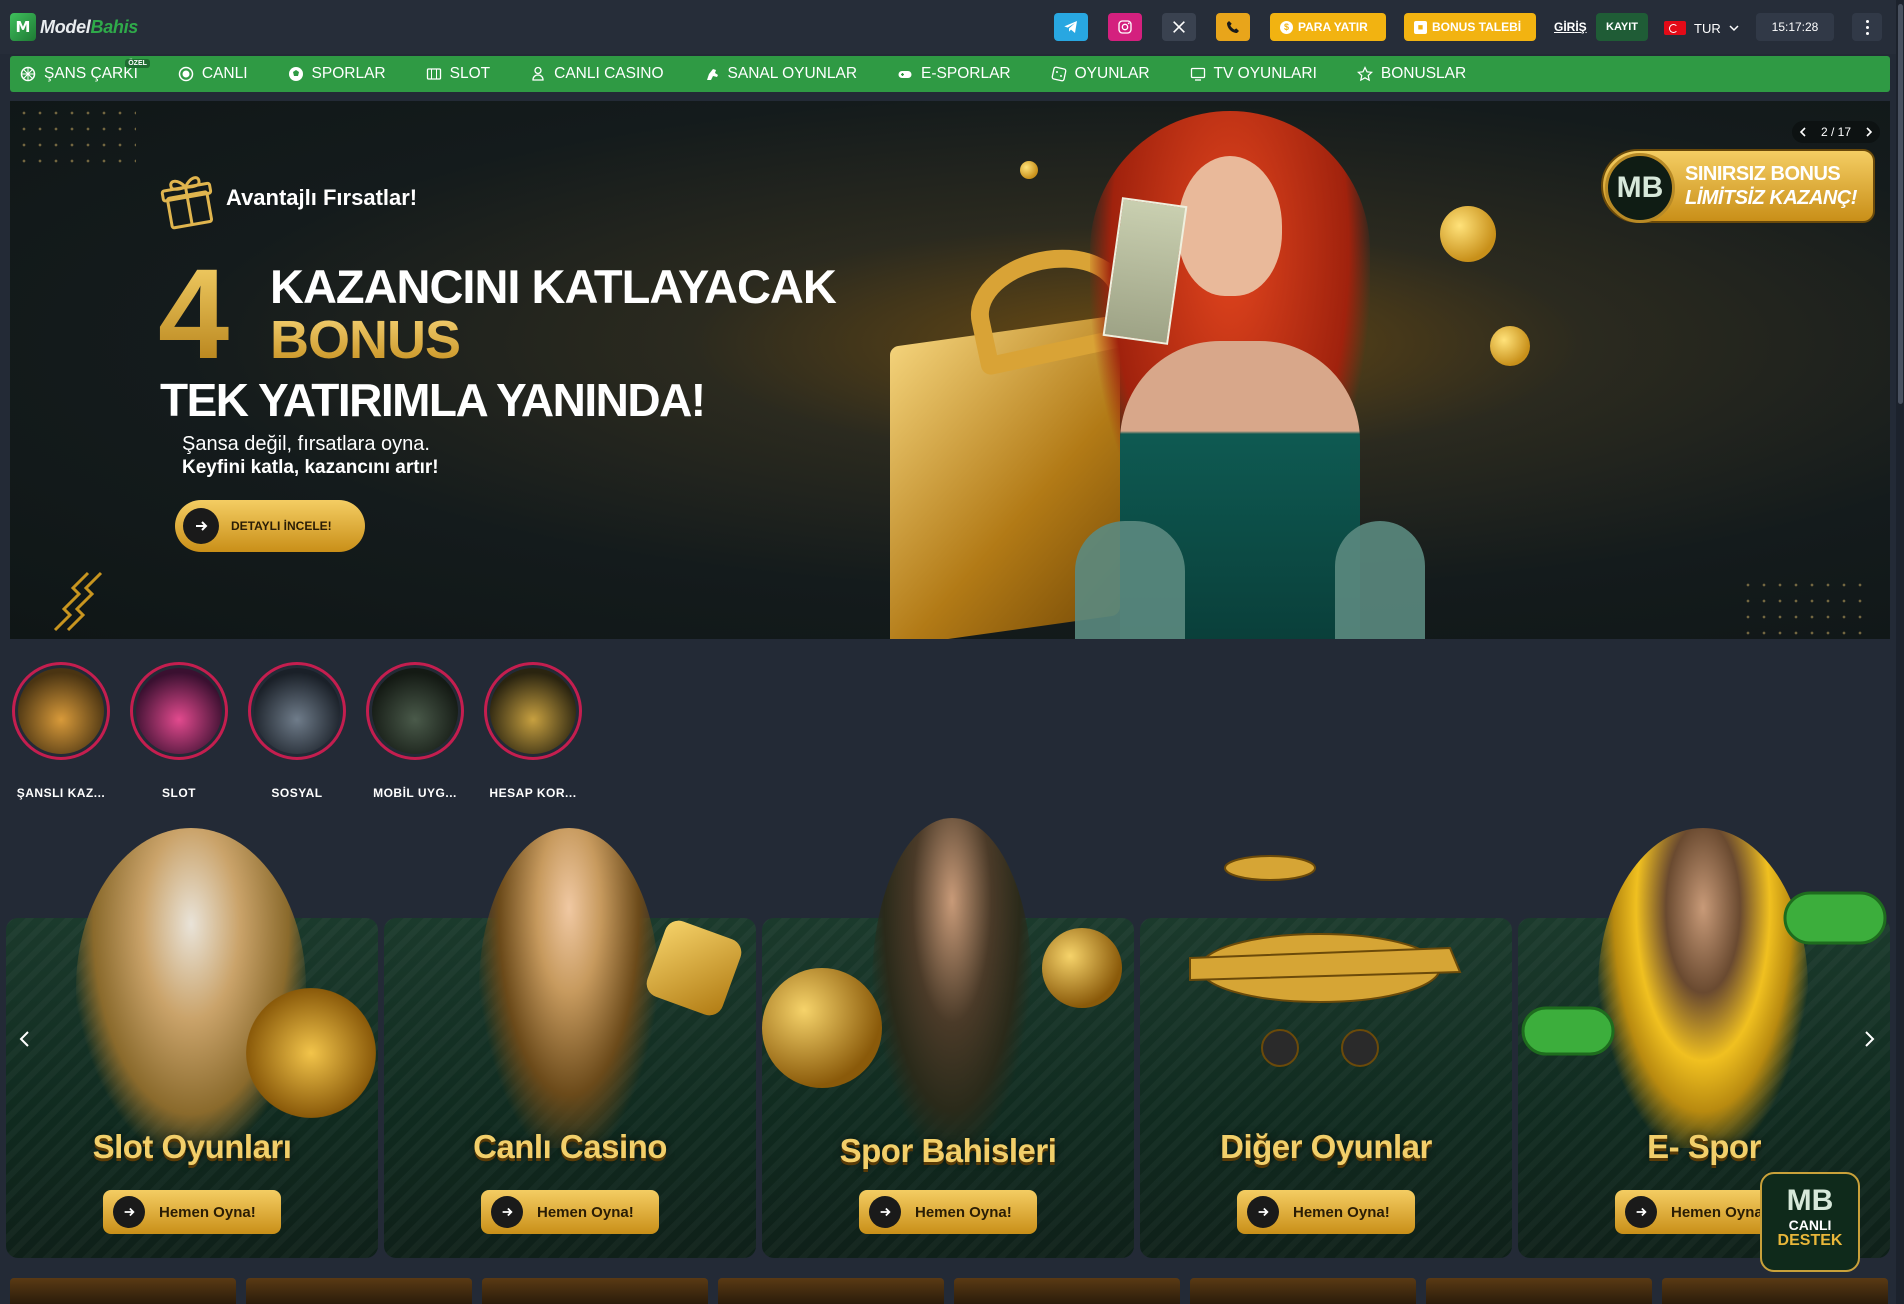 Image resolution: width=1904 pixels, height=1304 pixels. I want to click on telegram-button, so click(1071, 27).